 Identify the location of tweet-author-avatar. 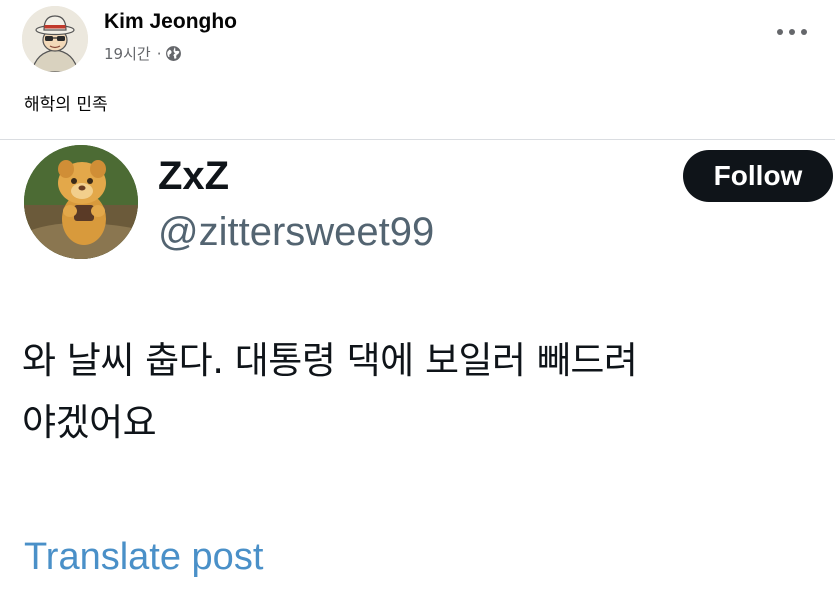
(81, 202).